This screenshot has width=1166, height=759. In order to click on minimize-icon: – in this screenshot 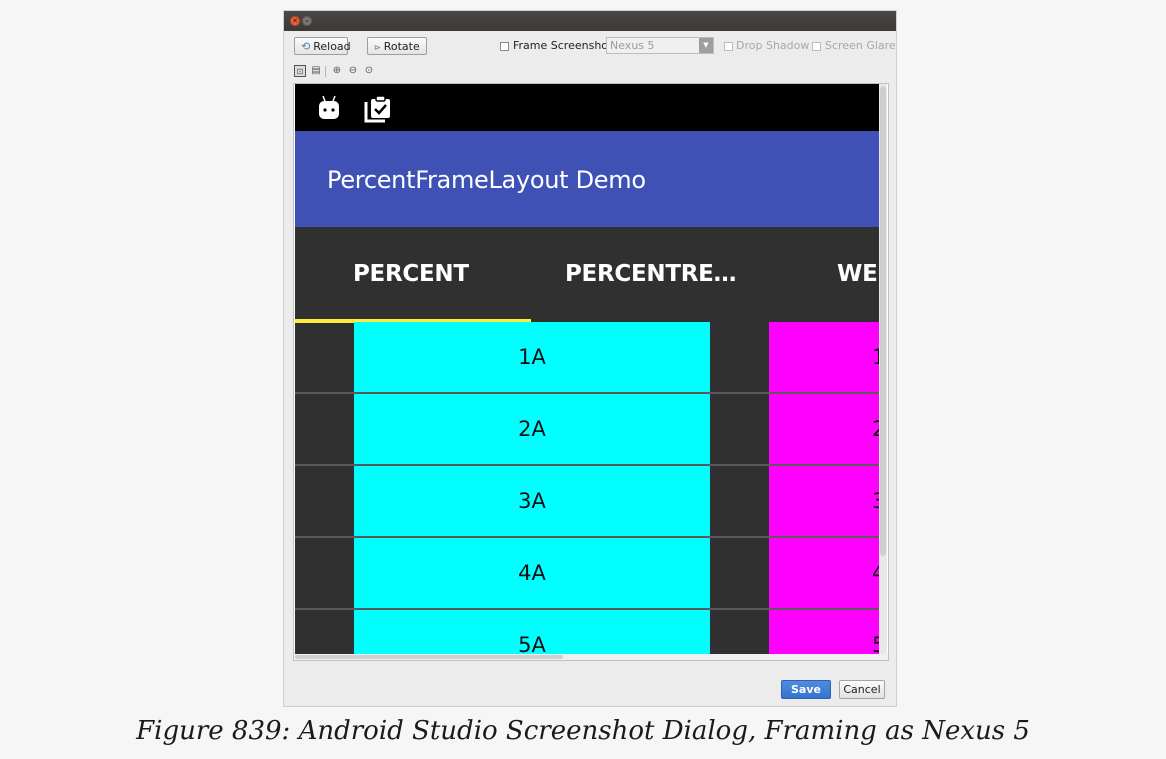, I will do `click(307, 21)`.